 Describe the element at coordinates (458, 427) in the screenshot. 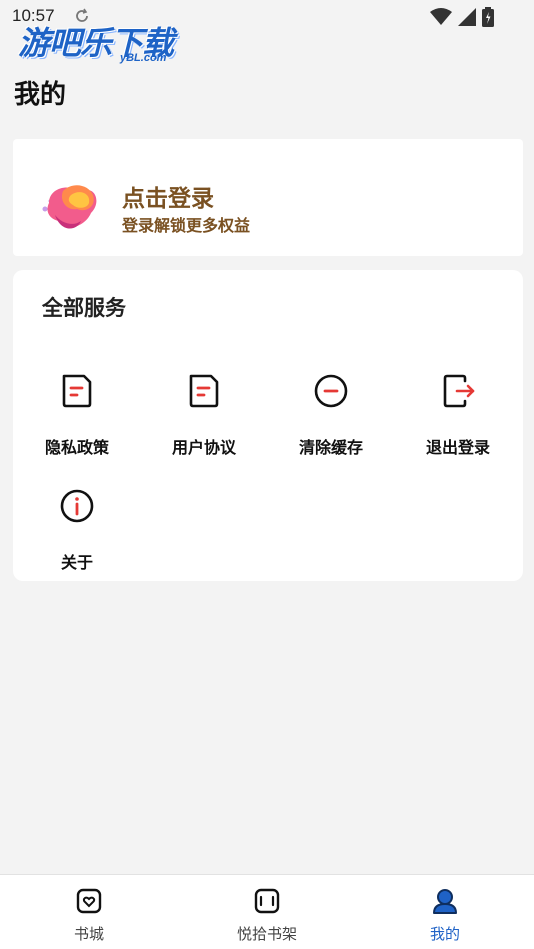

I see `service-logout: 退出登录` at that location.